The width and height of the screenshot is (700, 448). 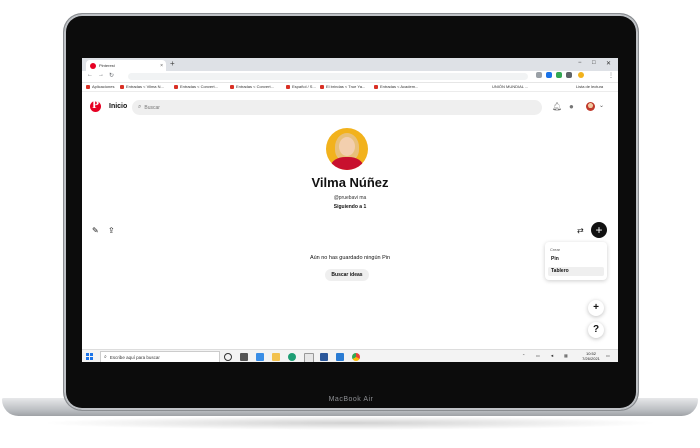 I want to click on edit-pencil-icon: ✎, so click(x=95, y=230).